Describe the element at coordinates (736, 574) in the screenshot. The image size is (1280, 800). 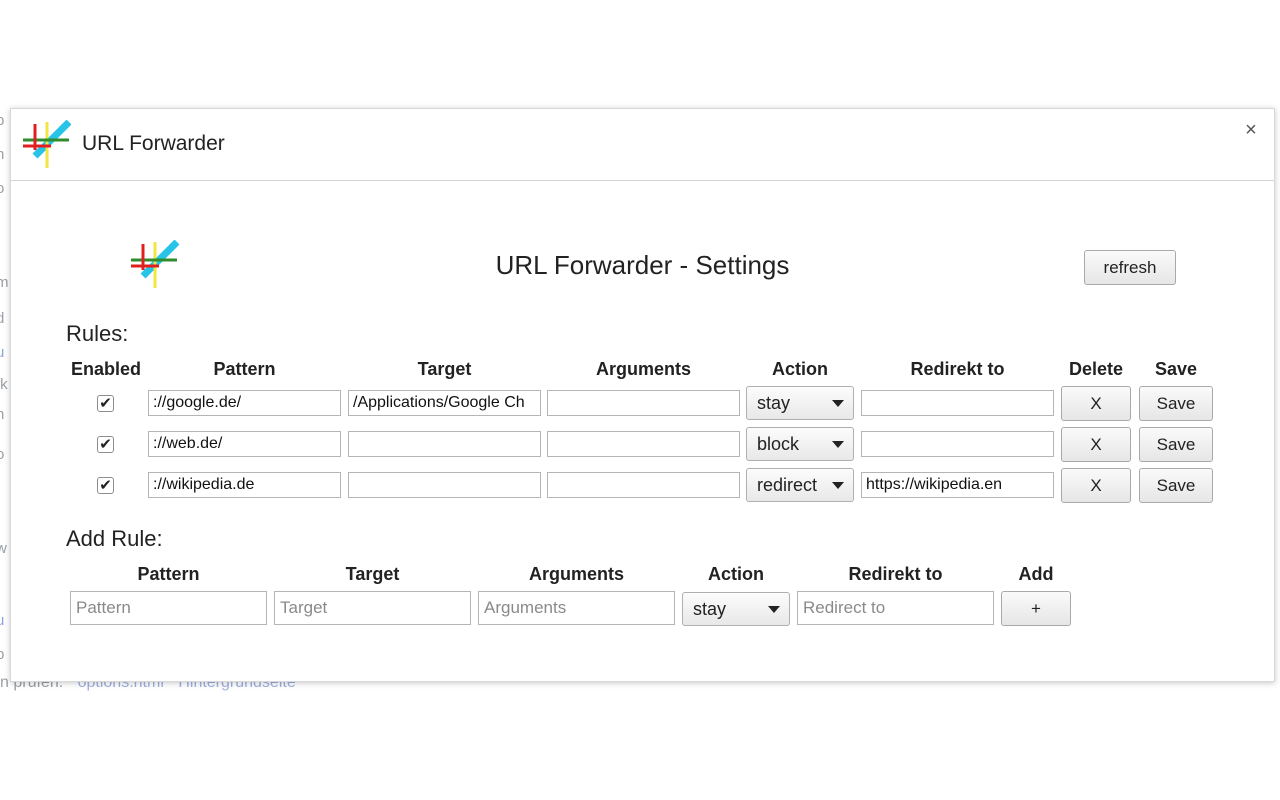
I see `add-col-header-action: Action` at that location.